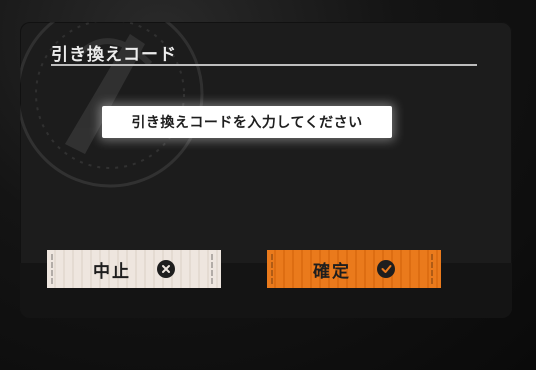  What do you see at coordinates (114, 55) in the screenshot?
I see `dialog-title: 引き換えコード` at bounding box center [114, 55].